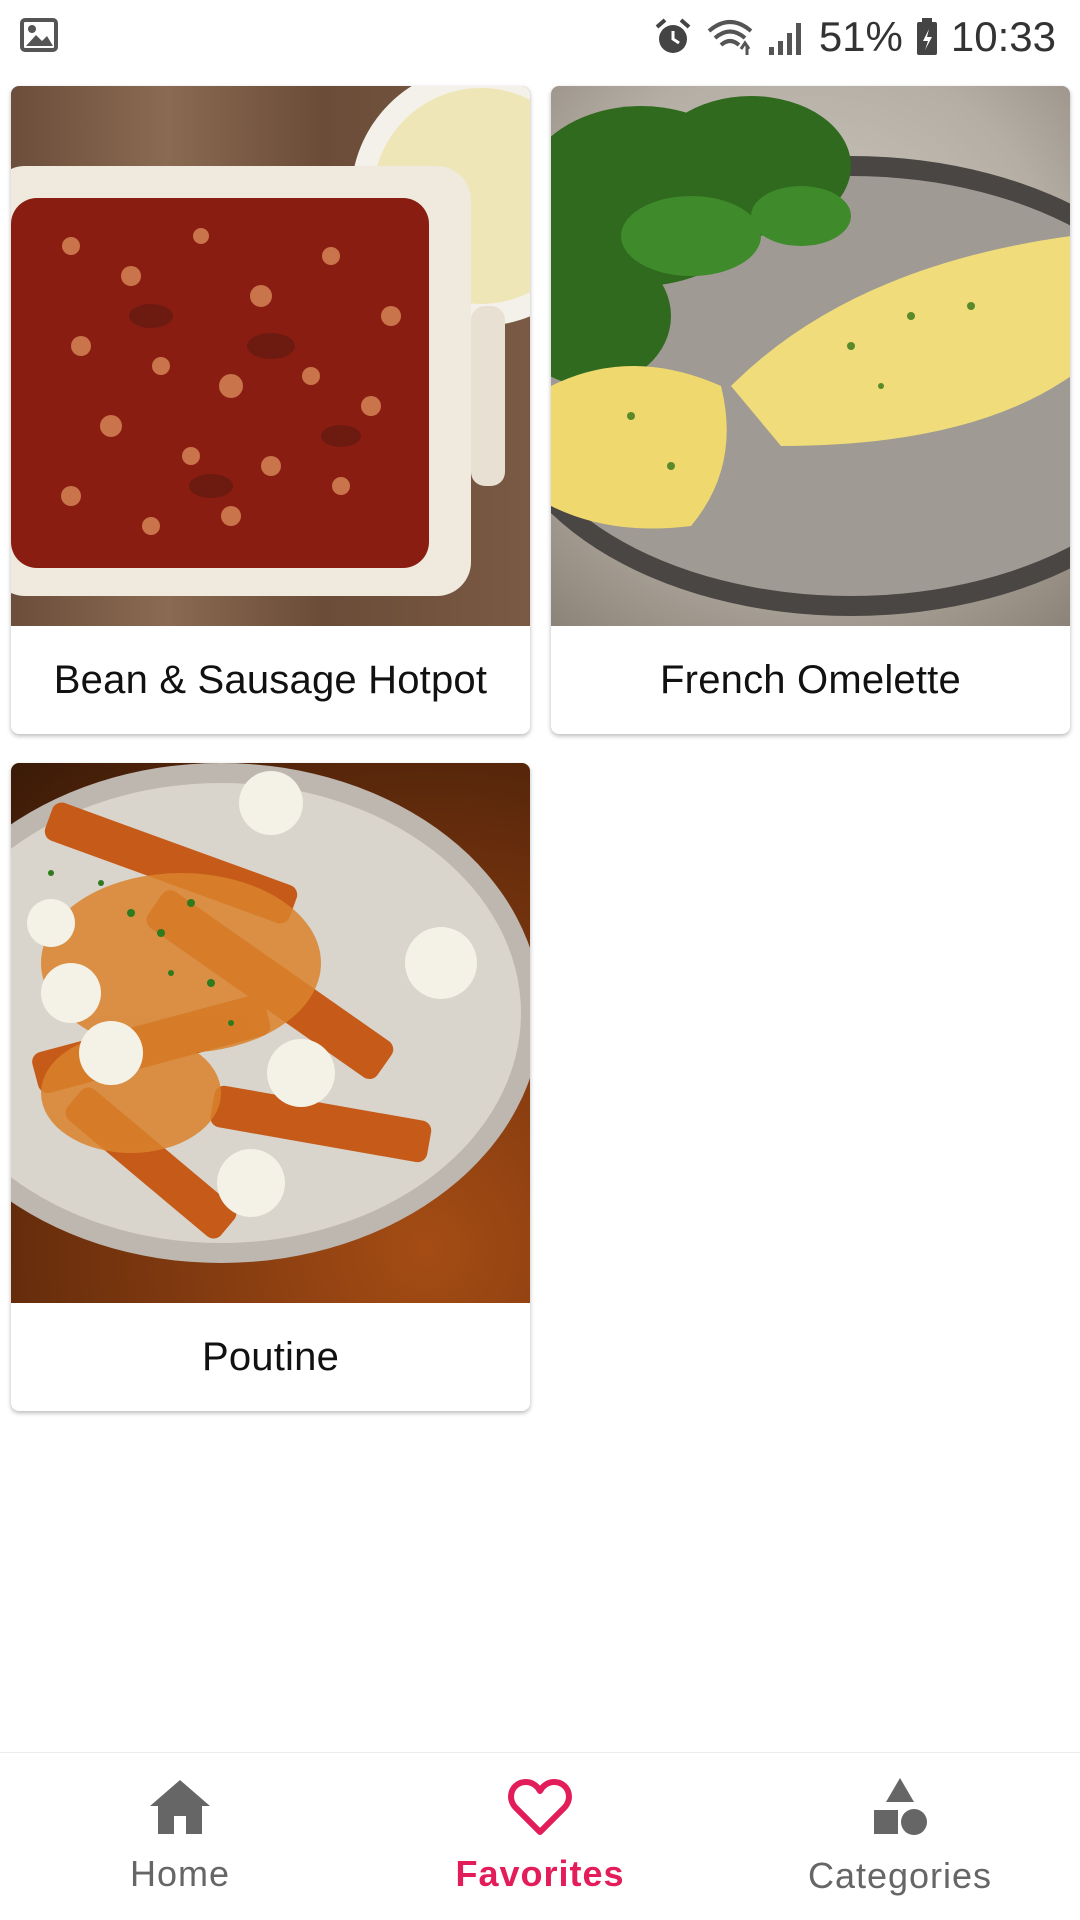  I want to click on recipe-title: French Omelette, so click(810, 679).